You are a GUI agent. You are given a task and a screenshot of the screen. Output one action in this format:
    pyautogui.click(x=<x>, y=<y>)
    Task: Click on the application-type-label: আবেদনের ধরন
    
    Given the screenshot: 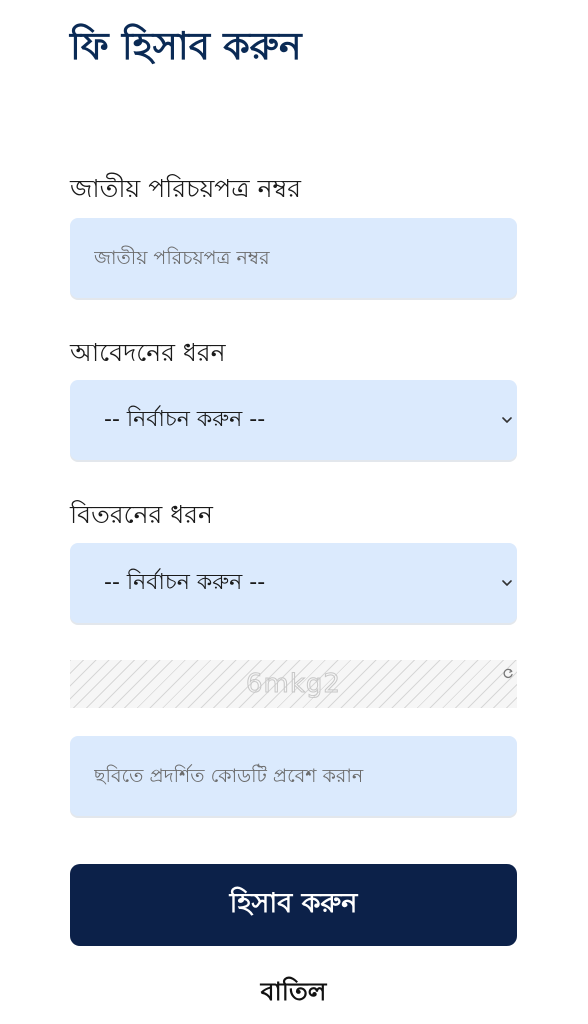 What is the action you would take?
    pyautogui.click(x=148, y=352)
    